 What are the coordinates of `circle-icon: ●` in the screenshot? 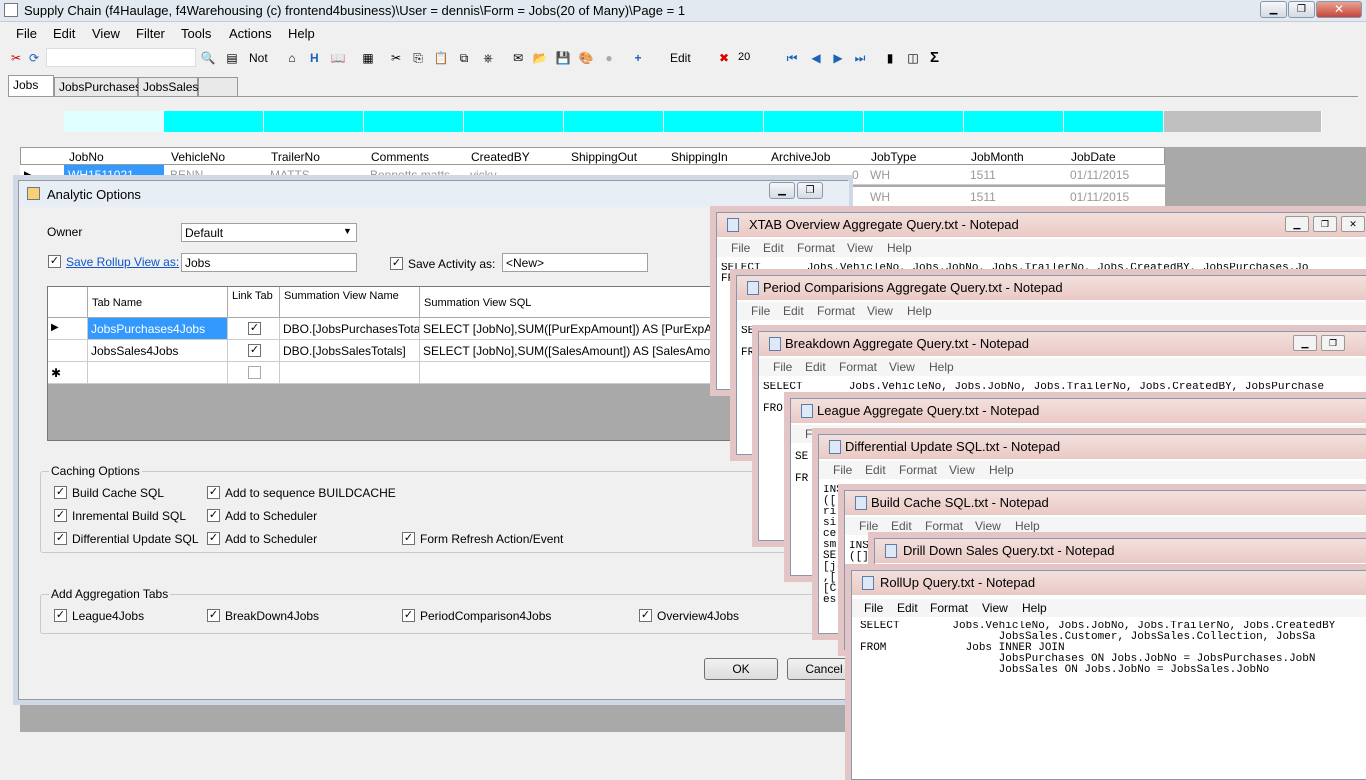 It's located at (609, 58).